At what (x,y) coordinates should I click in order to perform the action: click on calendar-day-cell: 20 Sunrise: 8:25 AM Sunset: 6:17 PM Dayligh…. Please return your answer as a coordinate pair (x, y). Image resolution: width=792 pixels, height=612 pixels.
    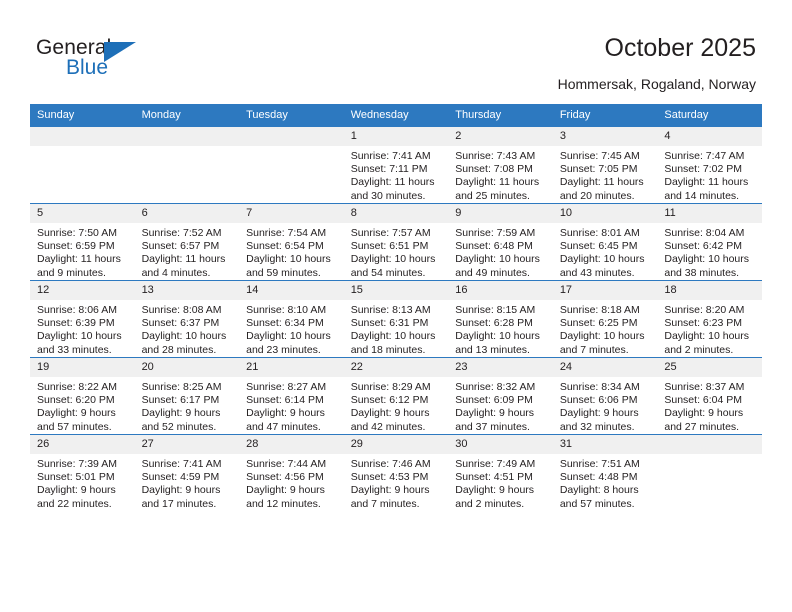
    Looking at the image, I should click on (187, 396).